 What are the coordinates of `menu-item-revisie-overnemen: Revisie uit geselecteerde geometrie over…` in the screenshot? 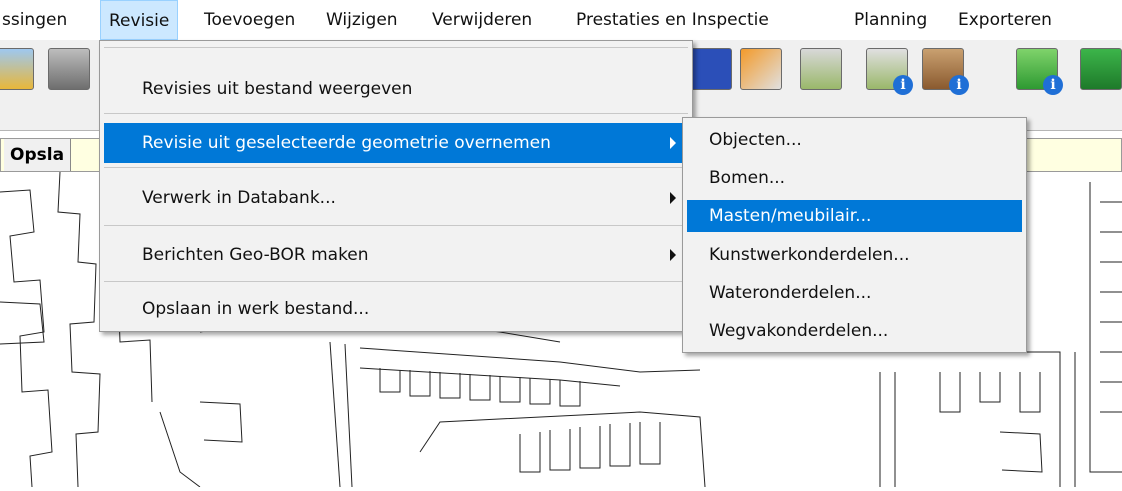 It's located at (396, 143).